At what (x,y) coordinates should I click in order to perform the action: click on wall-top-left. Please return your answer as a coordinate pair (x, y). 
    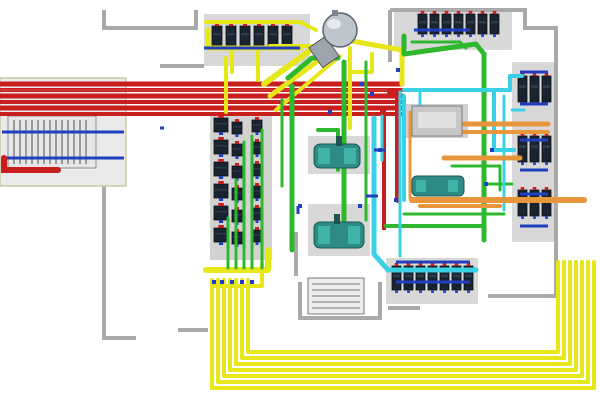
    Looking at the image, I should click on (150, 20).